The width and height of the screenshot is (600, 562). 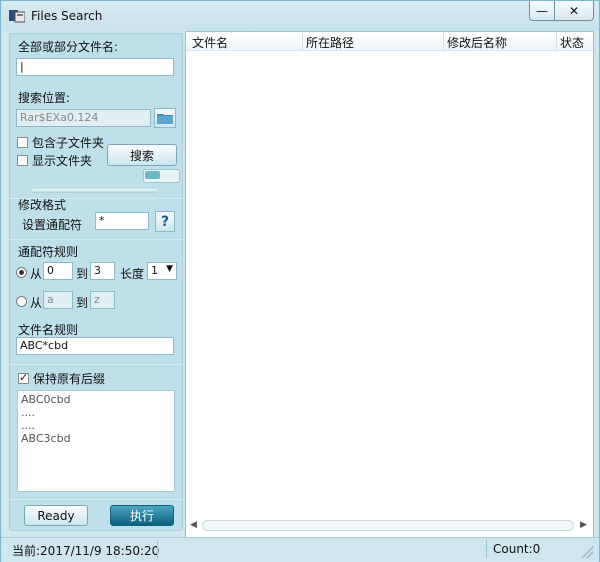 I want to click on column-header-status: 状态, so click(x=572, y=42).